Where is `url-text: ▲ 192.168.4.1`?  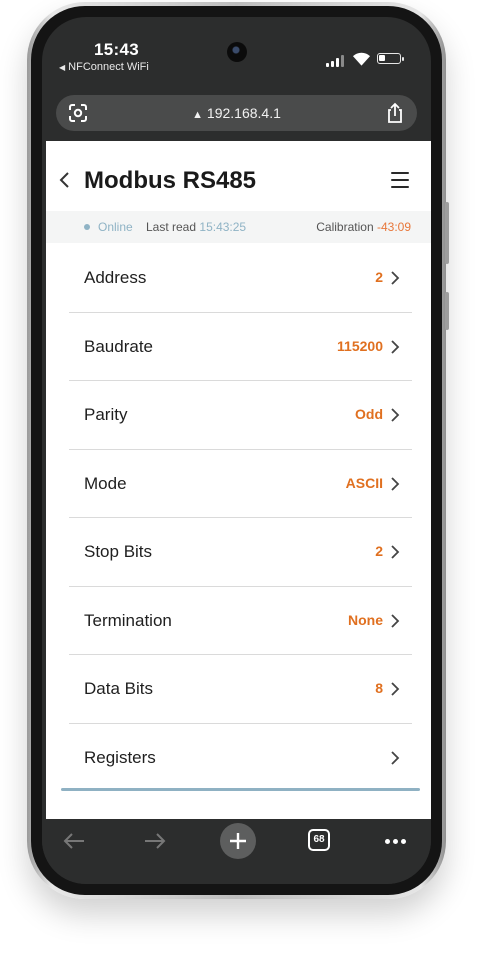 url-text: ▲ 192.168.4.1 is located at coordinates (236, 113).